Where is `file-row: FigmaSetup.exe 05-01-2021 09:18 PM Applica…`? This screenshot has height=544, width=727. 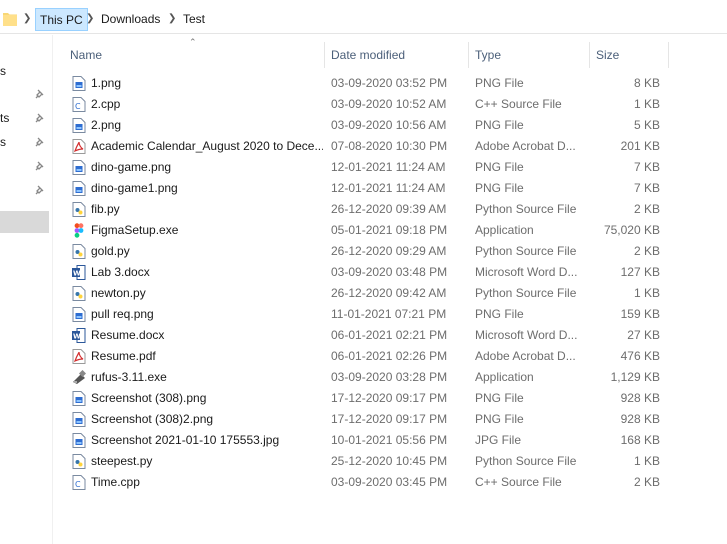
file-row: FigmaSetup.exe 05-01-2021 09:18 PM Applica… is located at coordinates (368, 230).